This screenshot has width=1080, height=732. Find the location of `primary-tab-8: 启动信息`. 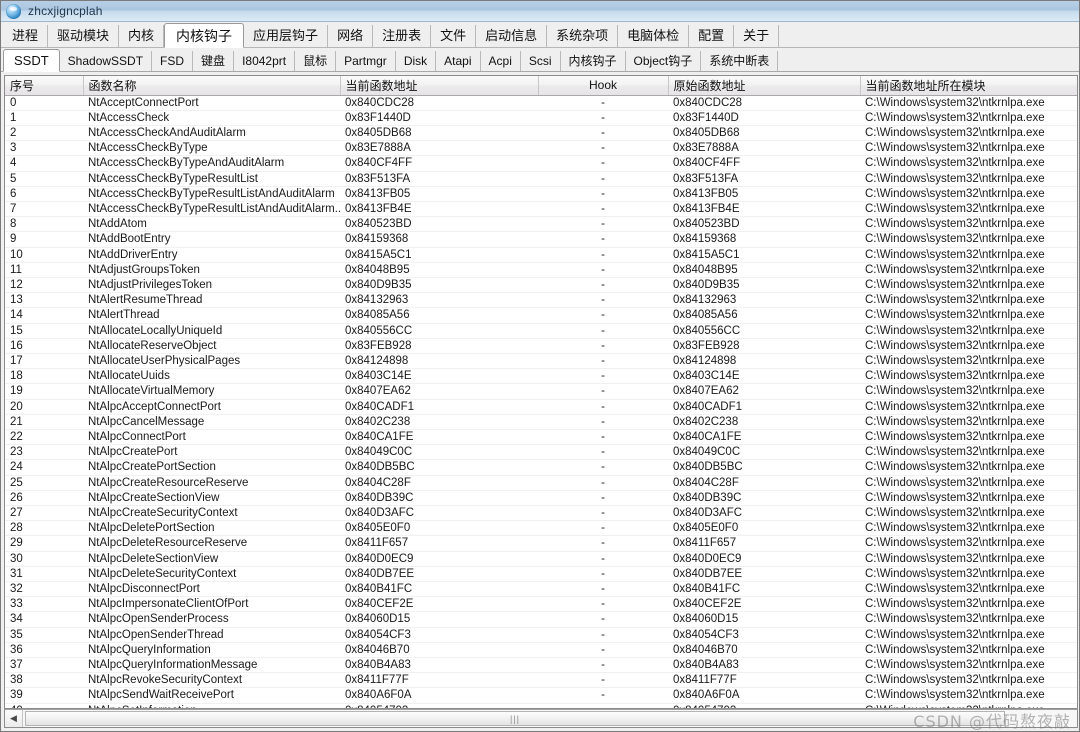

primary-tab-8: 启动信息 is located at coordinates (512, 36).